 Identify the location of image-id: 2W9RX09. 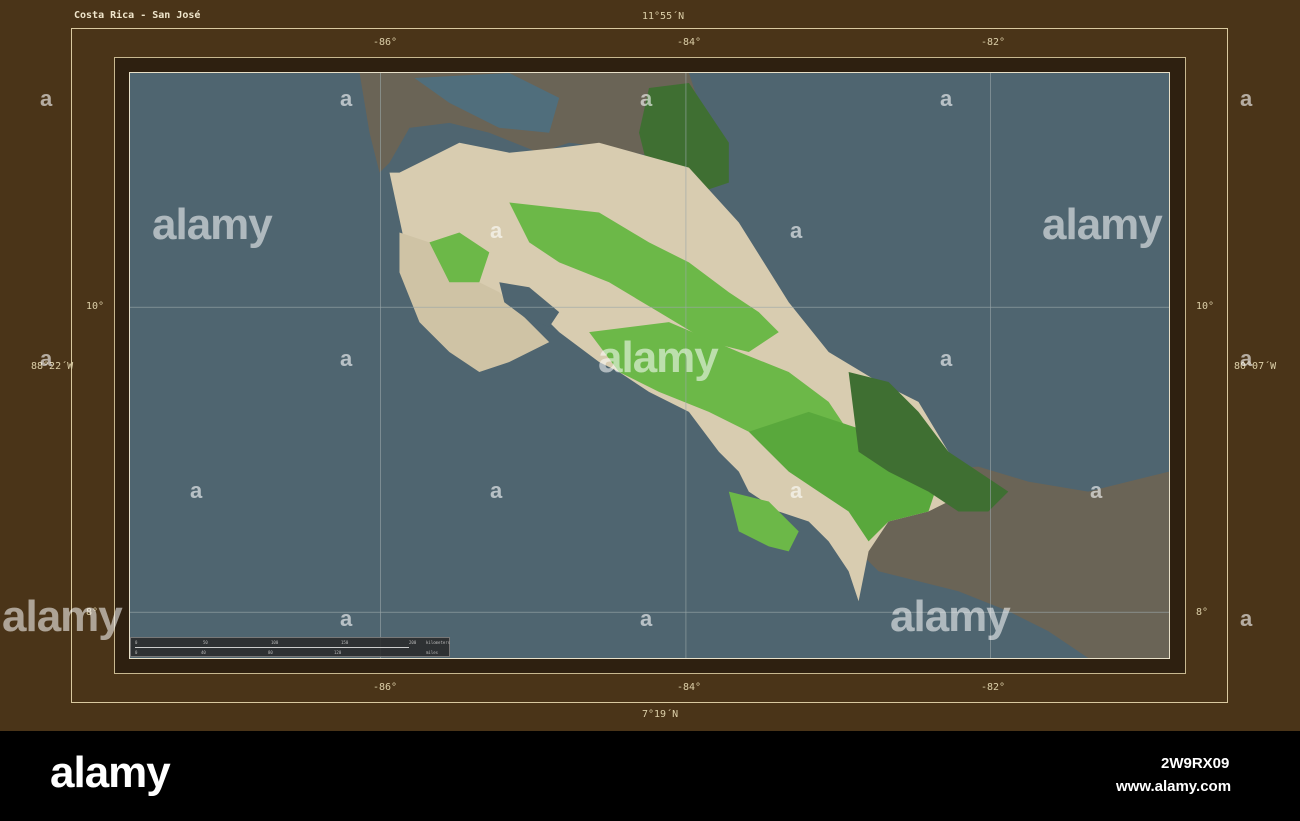
(1195, 763).